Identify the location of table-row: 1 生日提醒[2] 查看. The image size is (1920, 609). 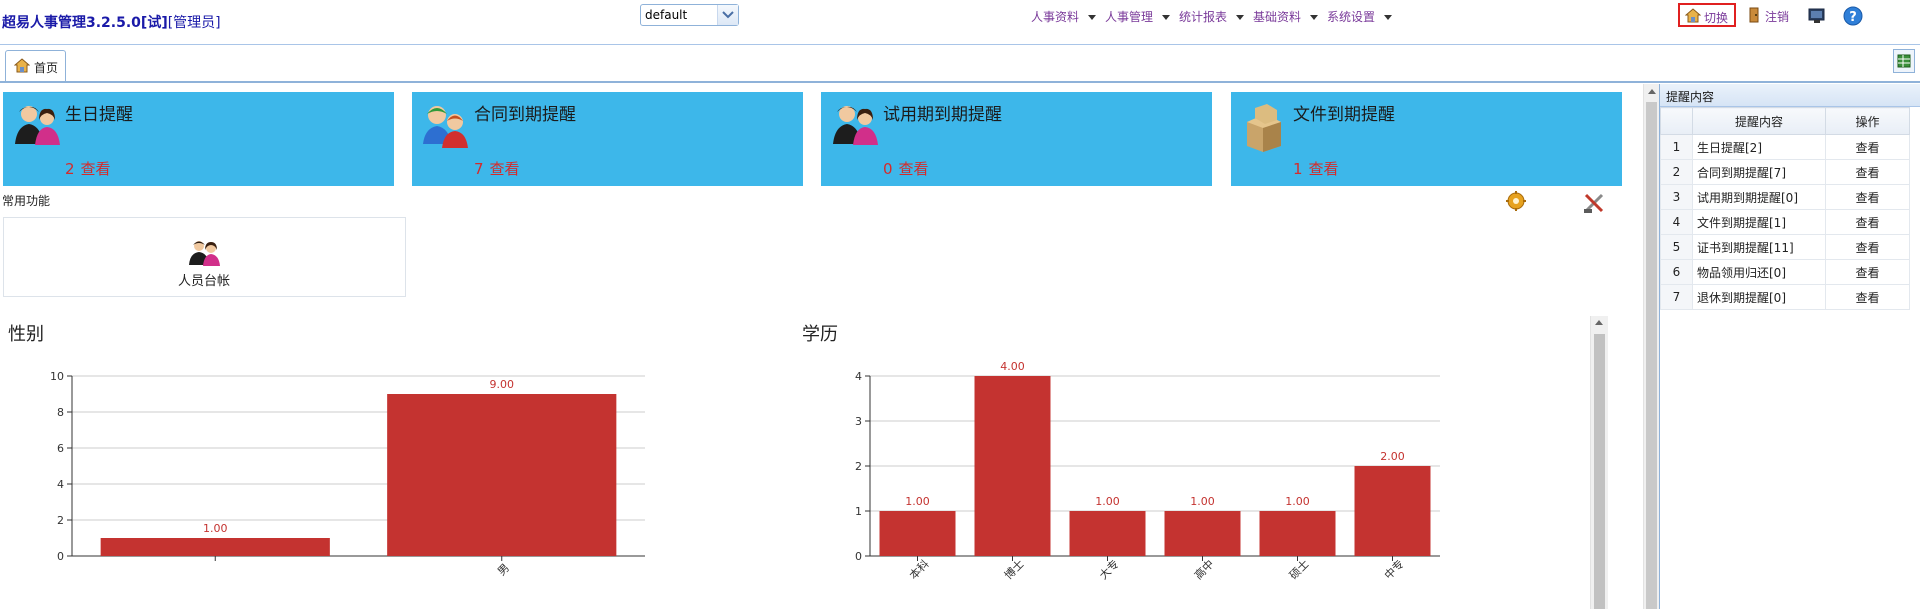
(1785, 147).